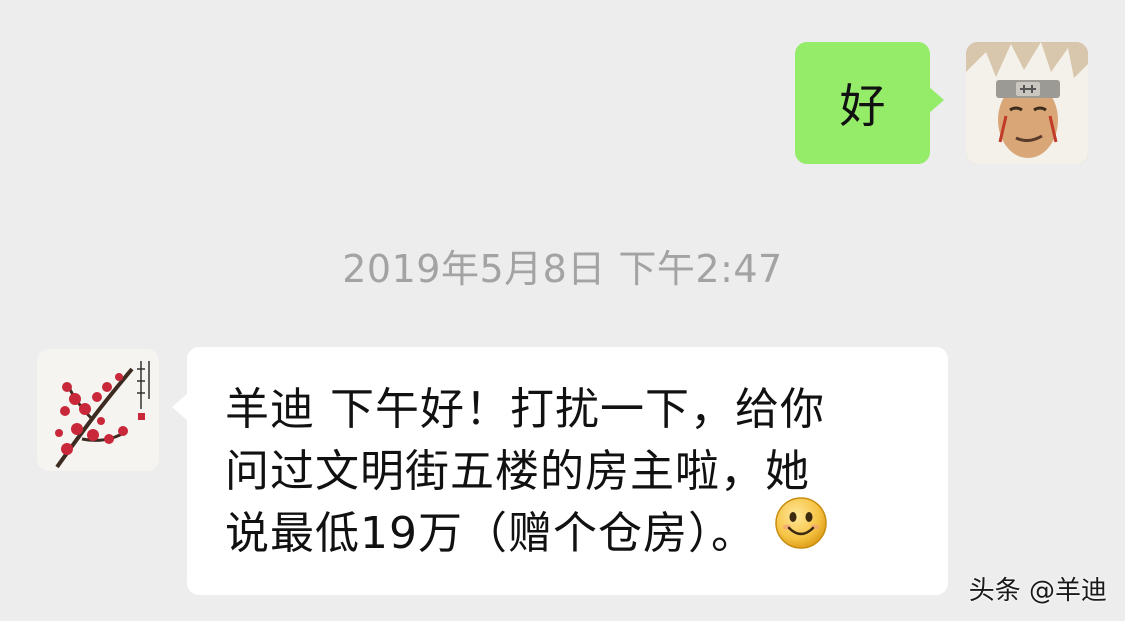  I want to click on message-line-1: 羊迪 下午好！打扰一下，给你, so click(525, 409).